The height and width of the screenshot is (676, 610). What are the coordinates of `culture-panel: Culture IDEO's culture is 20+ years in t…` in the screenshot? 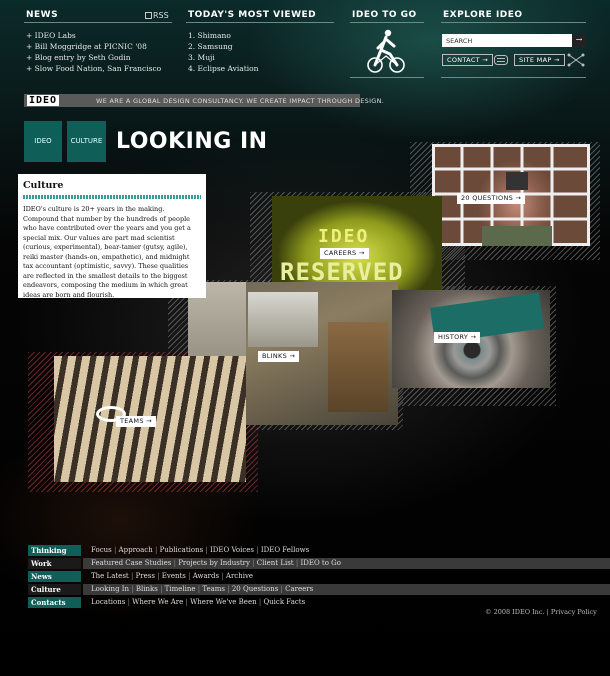 It's located at (112, 236).